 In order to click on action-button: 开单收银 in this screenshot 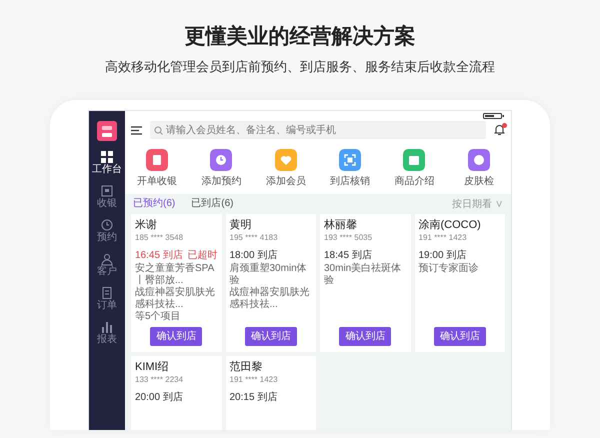, I will do `click(157, 169)`.